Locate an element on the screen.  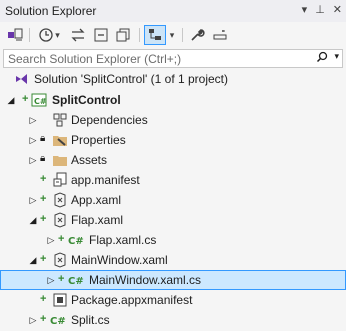
mainwindow-xaml-label: MainWindow.xaml is located at coordinates (119, 260).